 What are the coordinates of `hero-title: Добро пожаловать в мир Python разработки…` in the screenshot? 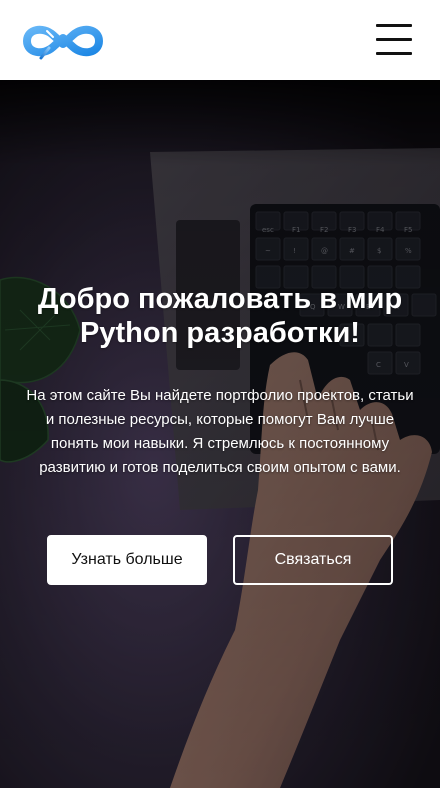 It's located at (220, 316).